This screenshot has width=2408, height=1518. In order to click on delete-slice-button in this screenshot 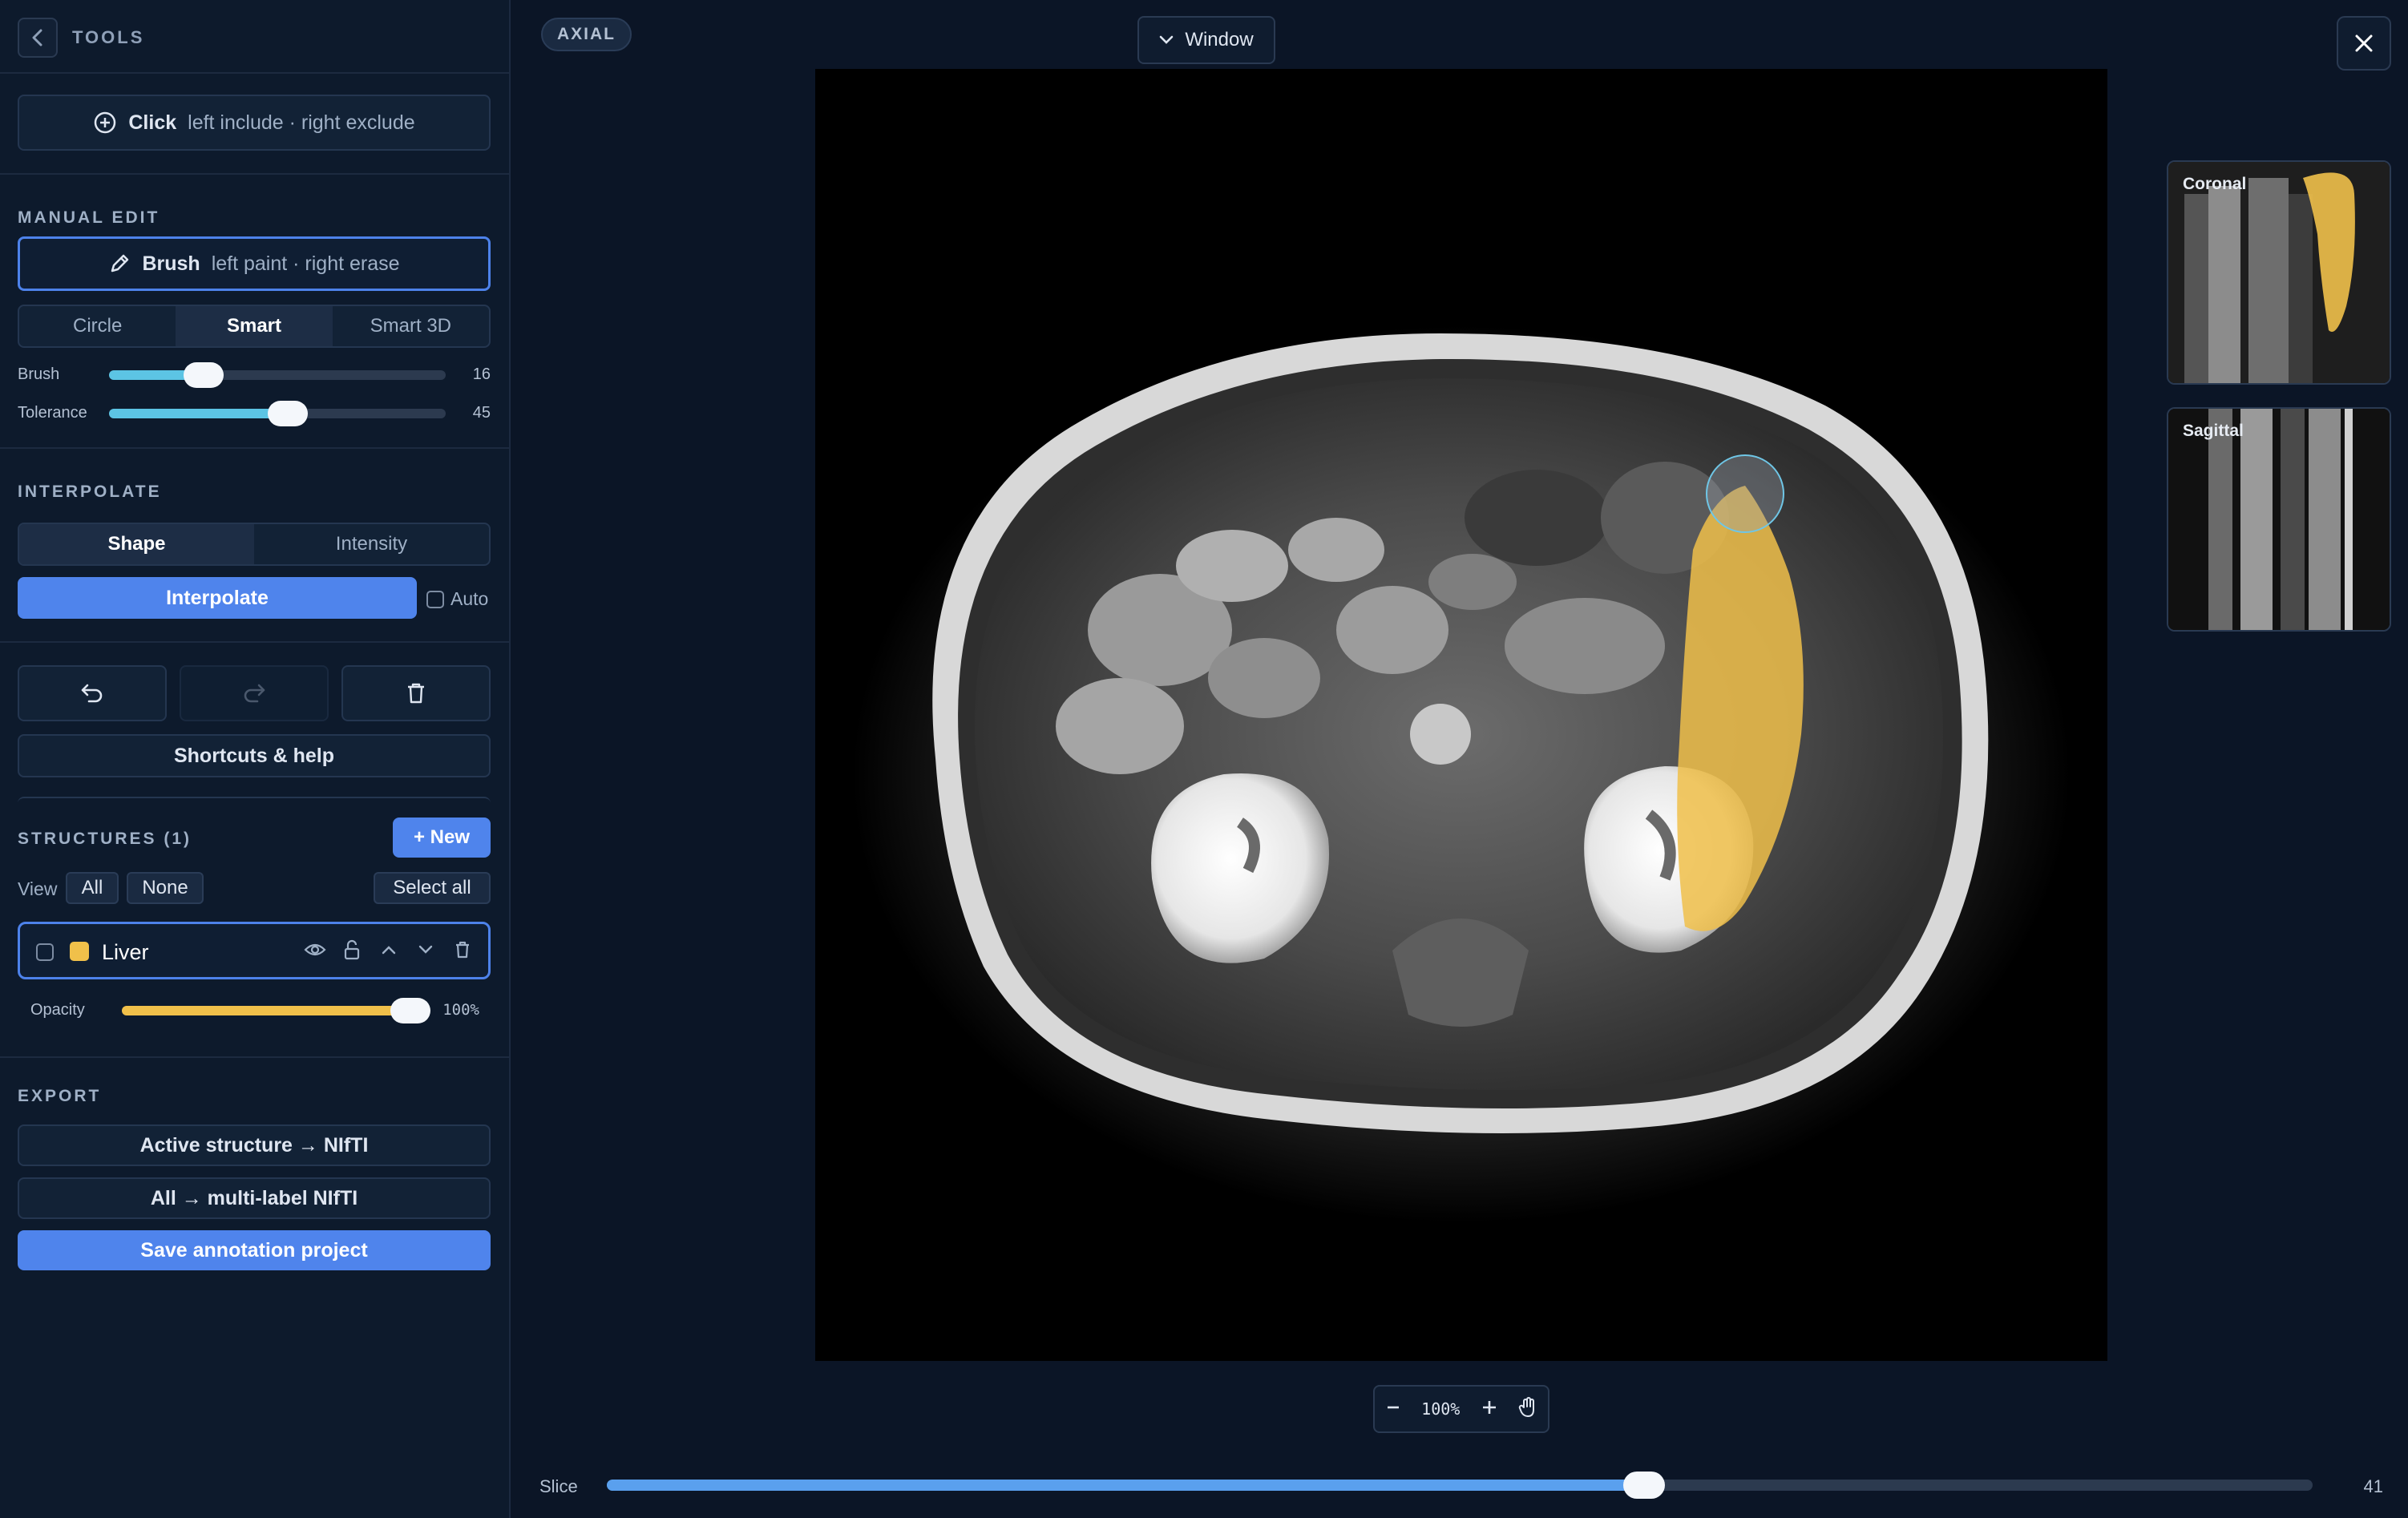, I will do `click(416, 693)`.